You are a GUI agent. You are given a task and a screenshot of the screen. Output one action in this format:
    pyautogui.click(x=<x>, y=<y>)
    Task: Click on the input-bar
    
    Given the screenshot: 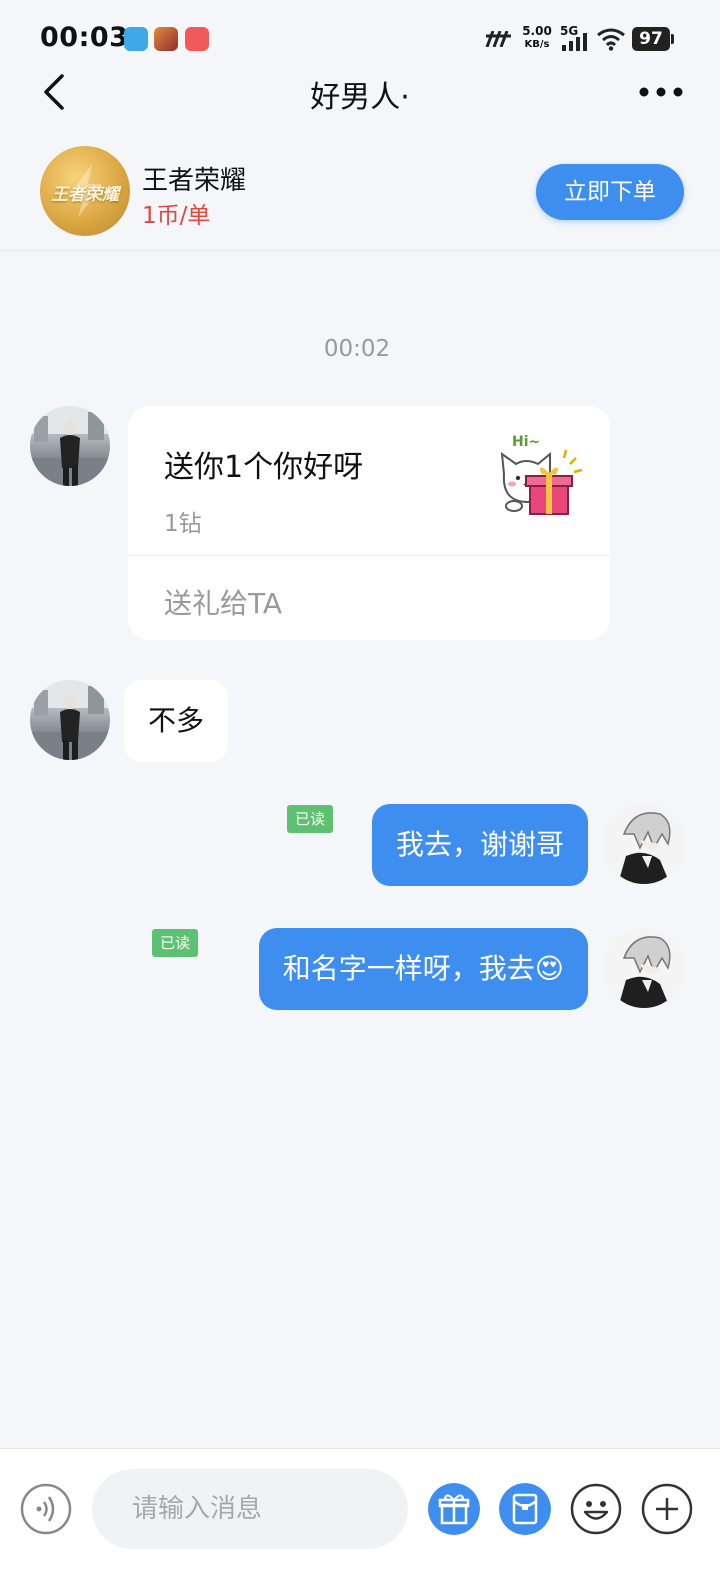 What is the action you would take?
    pyautogui.click(x=360, y=1516)
    